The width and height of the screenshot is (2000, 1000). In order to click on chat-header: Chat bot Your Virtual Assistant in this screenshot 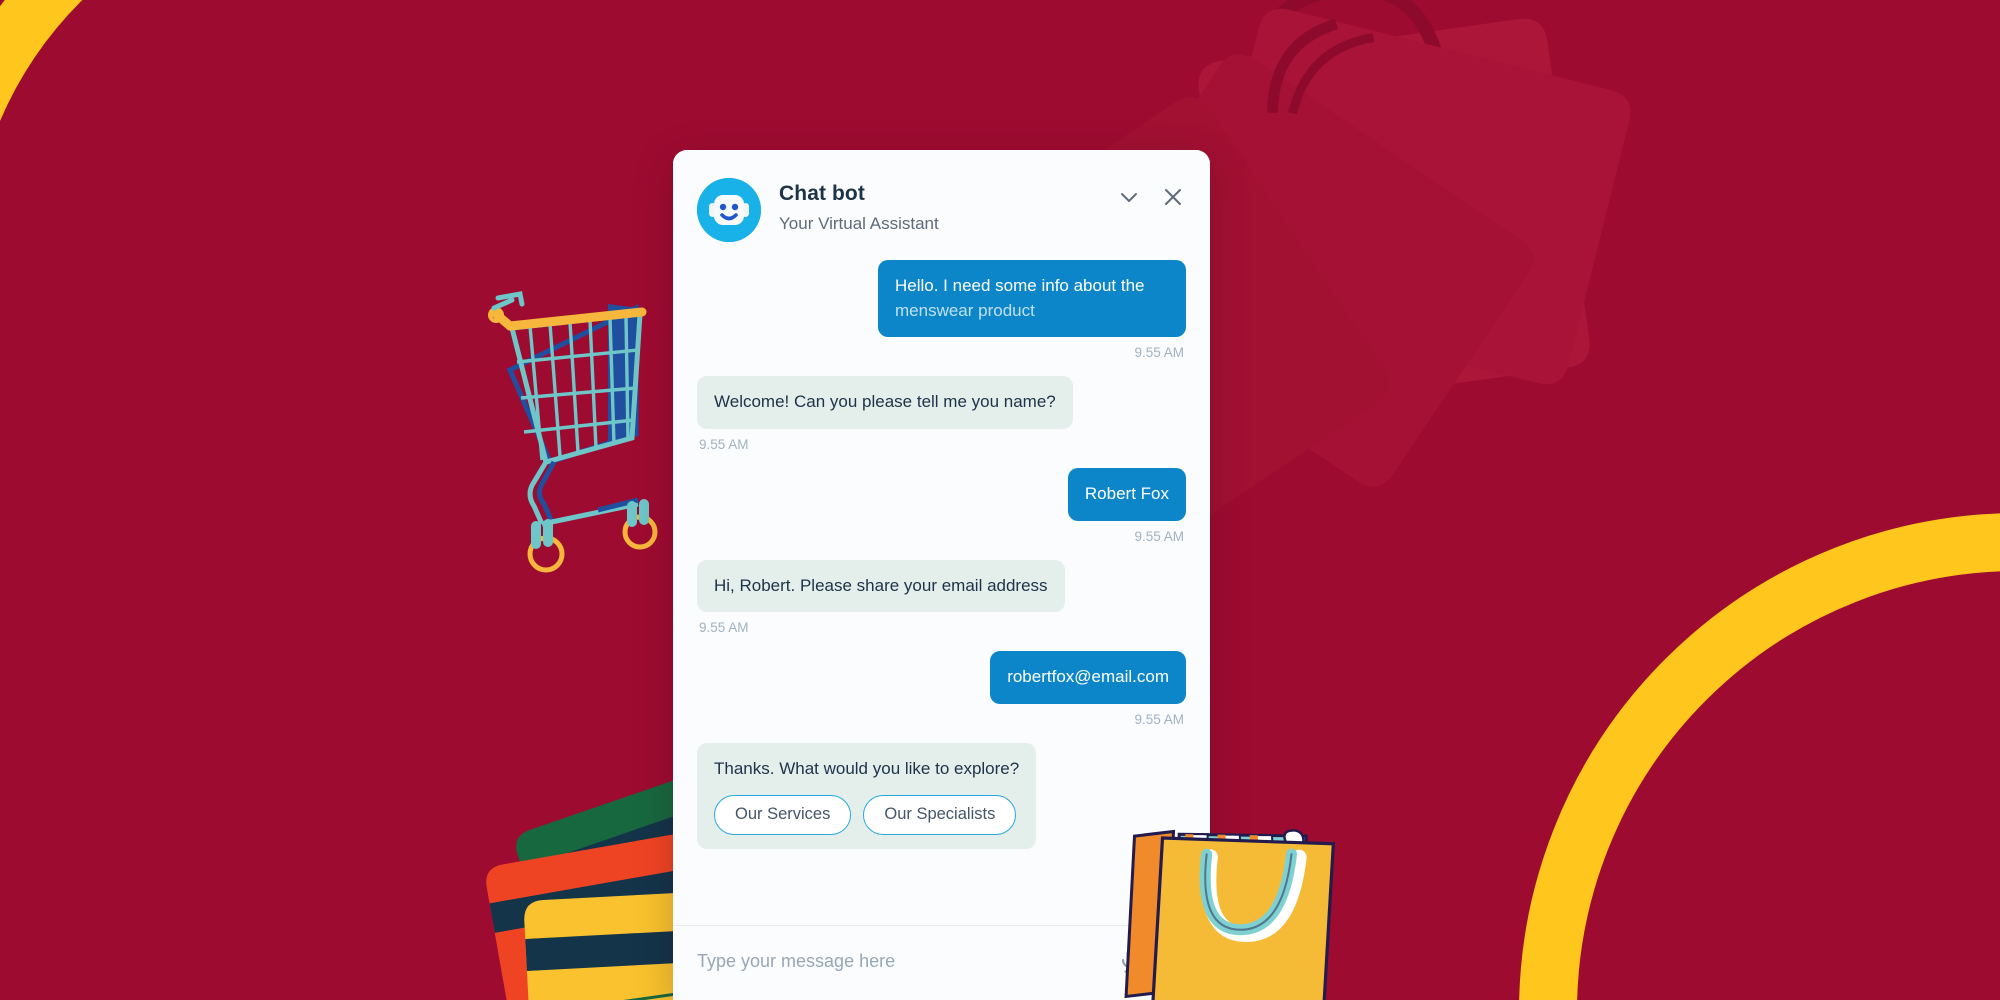, I will do `click(941, 201)`.